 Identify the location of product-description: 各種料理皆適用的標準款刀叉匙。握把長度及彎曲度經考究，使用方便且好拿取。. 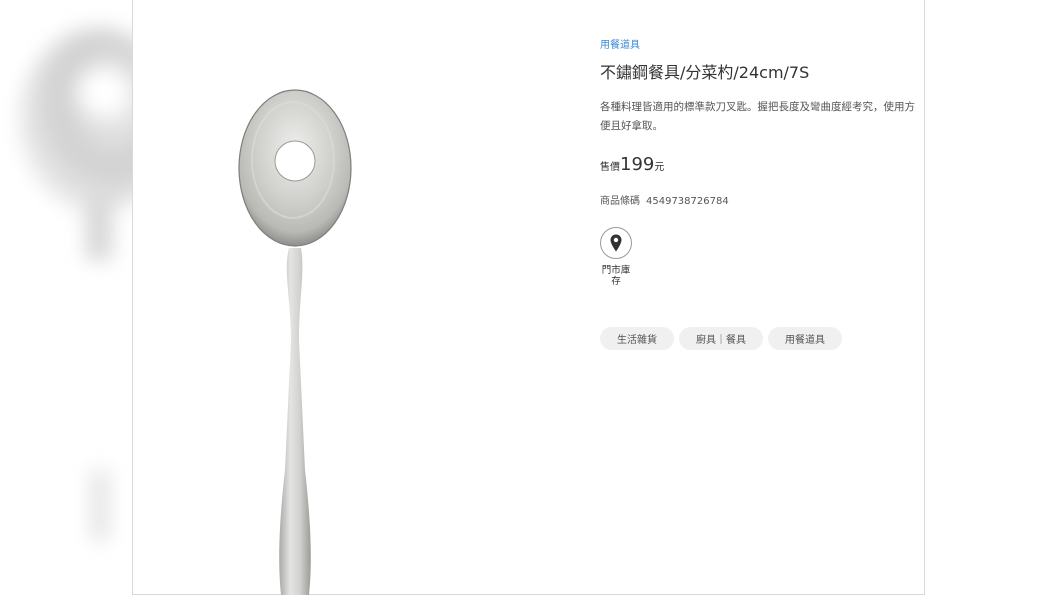
(757, 116).